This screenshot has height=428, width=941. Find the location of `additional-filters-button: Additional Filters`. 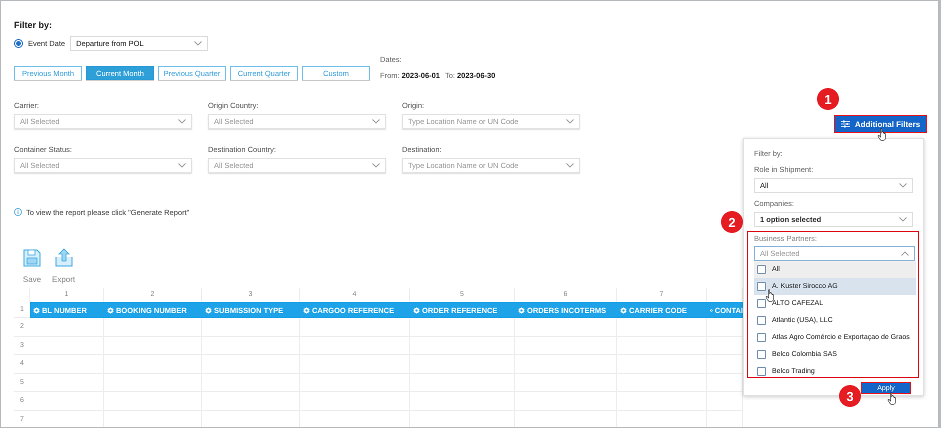

additional-filters-button: Additional Filters is located at coordinates (880, 124).